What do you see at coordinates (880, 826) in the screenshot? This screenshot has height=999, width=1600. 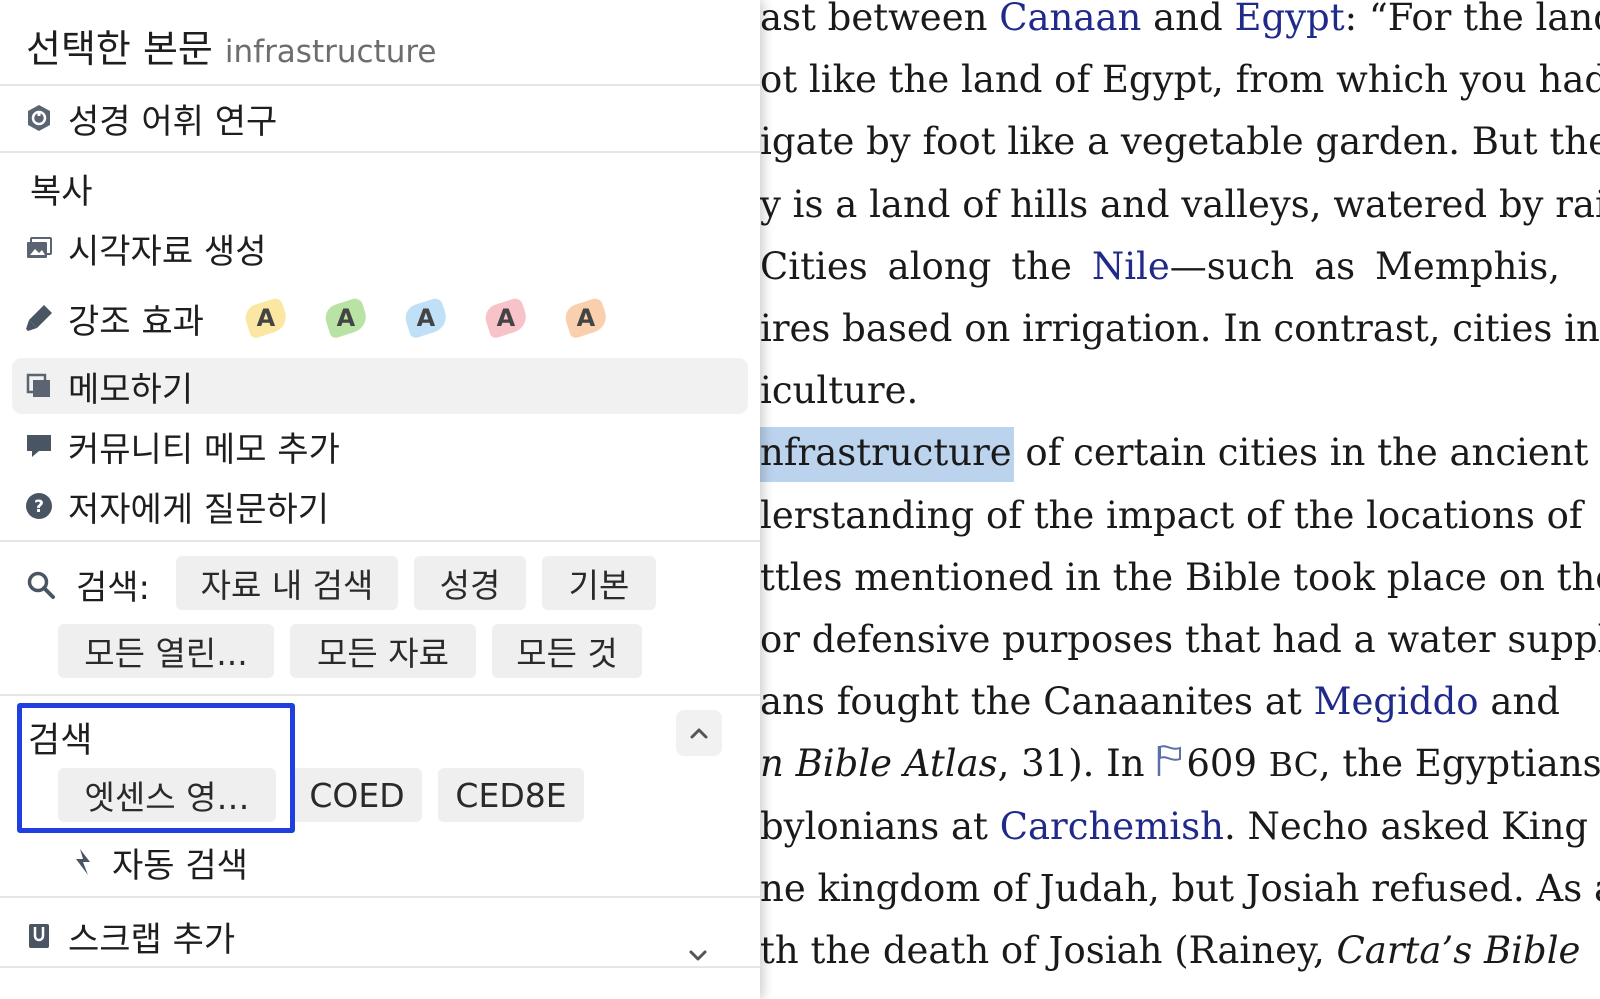 I see `body-text: bylonians at` at bounding box center [880, 826].